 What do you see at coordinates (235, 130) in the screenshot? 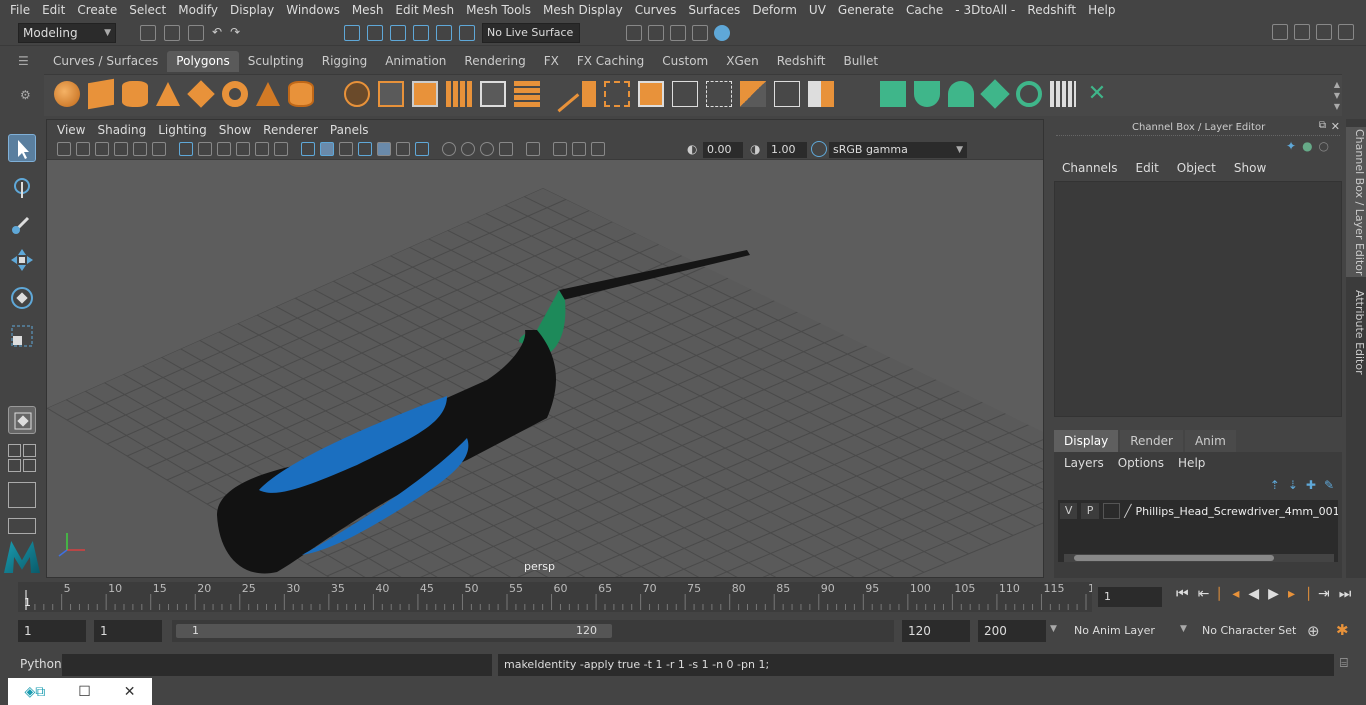
I see `viewport-menu-show: Show` at bounding box center [235, 130].